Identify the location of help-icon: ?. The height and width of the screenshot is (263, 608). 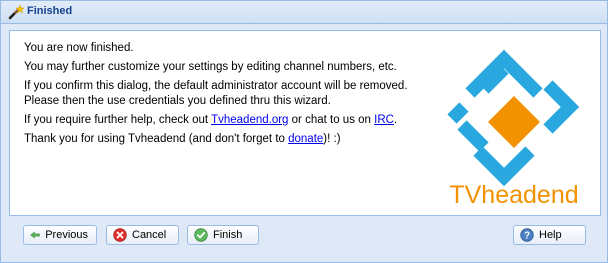
(527, 235).